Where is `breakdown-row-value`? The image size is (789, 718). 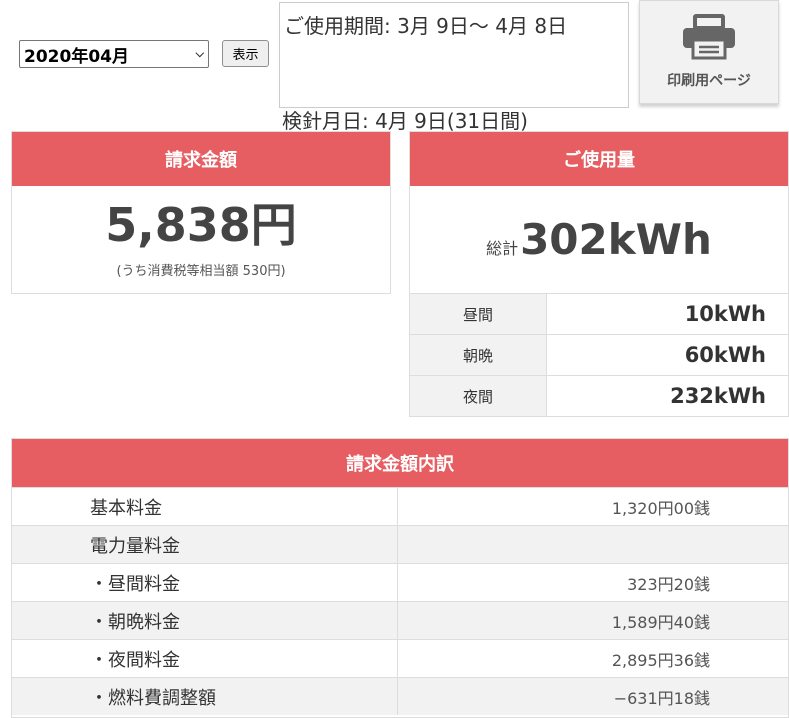
breakdown-row-value is located at coordinates (592, 544).